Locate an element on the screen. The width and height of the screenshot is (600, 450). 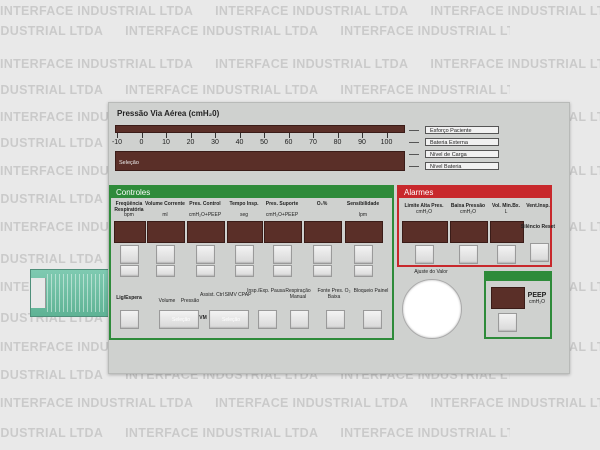
peep-section-header is located at coordinates (518, 277).